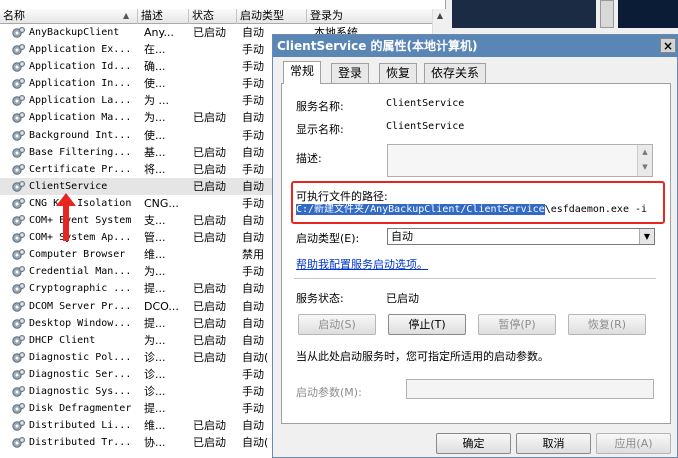  What do you see at coordinates (402, 298) in the screenshot?
I see `service-status-value: 已启动` at bounding box center [402, 298].